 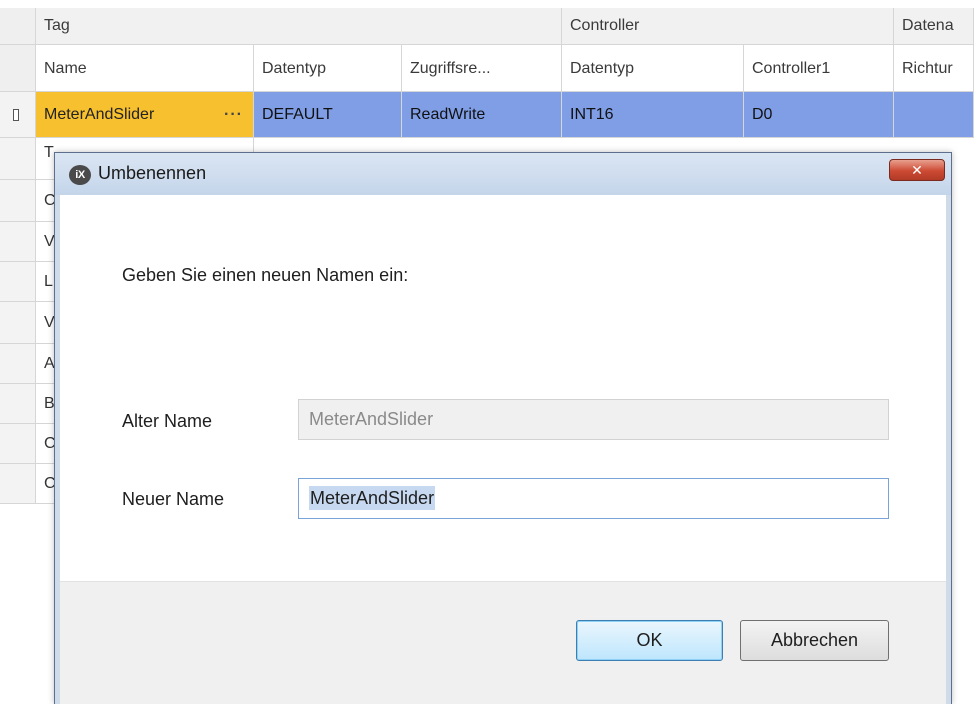 I want to click on row-header-selected, so click(x=18, y=115).